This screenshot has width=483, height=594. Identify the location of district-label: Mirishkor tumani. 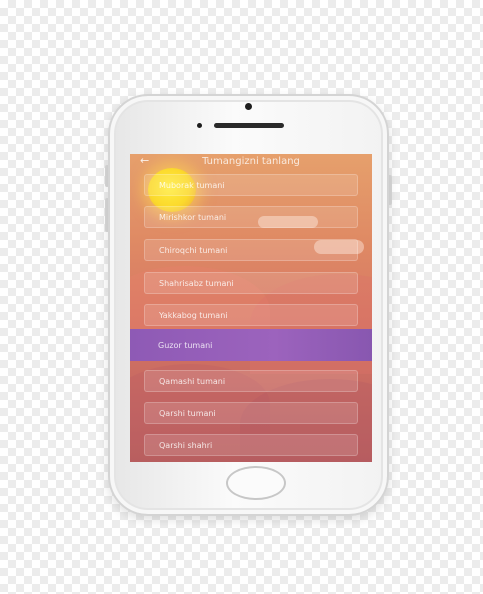
(193, 217).